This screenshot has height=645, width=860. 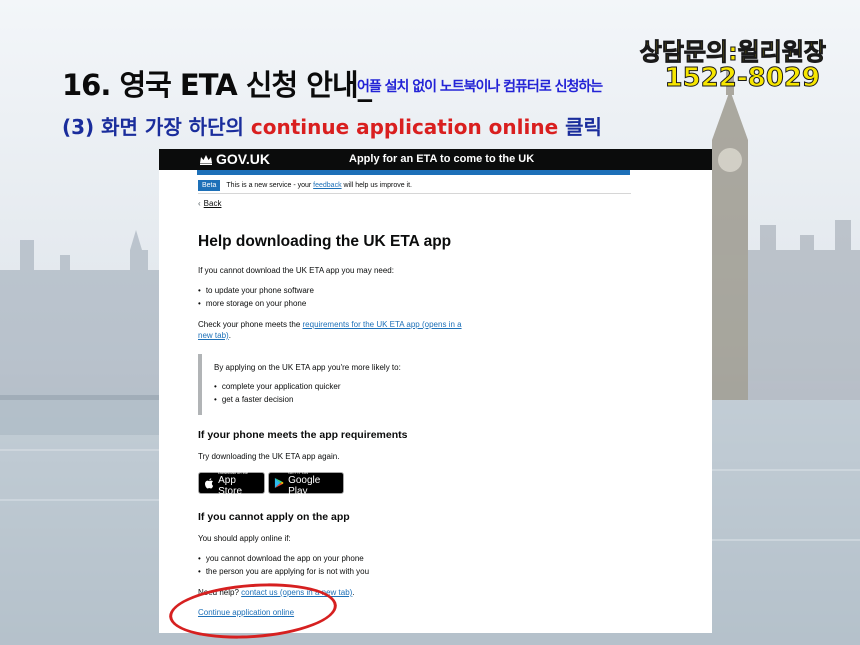 I want to click on list-item: to update your phone software, so click(x=256, y=290).